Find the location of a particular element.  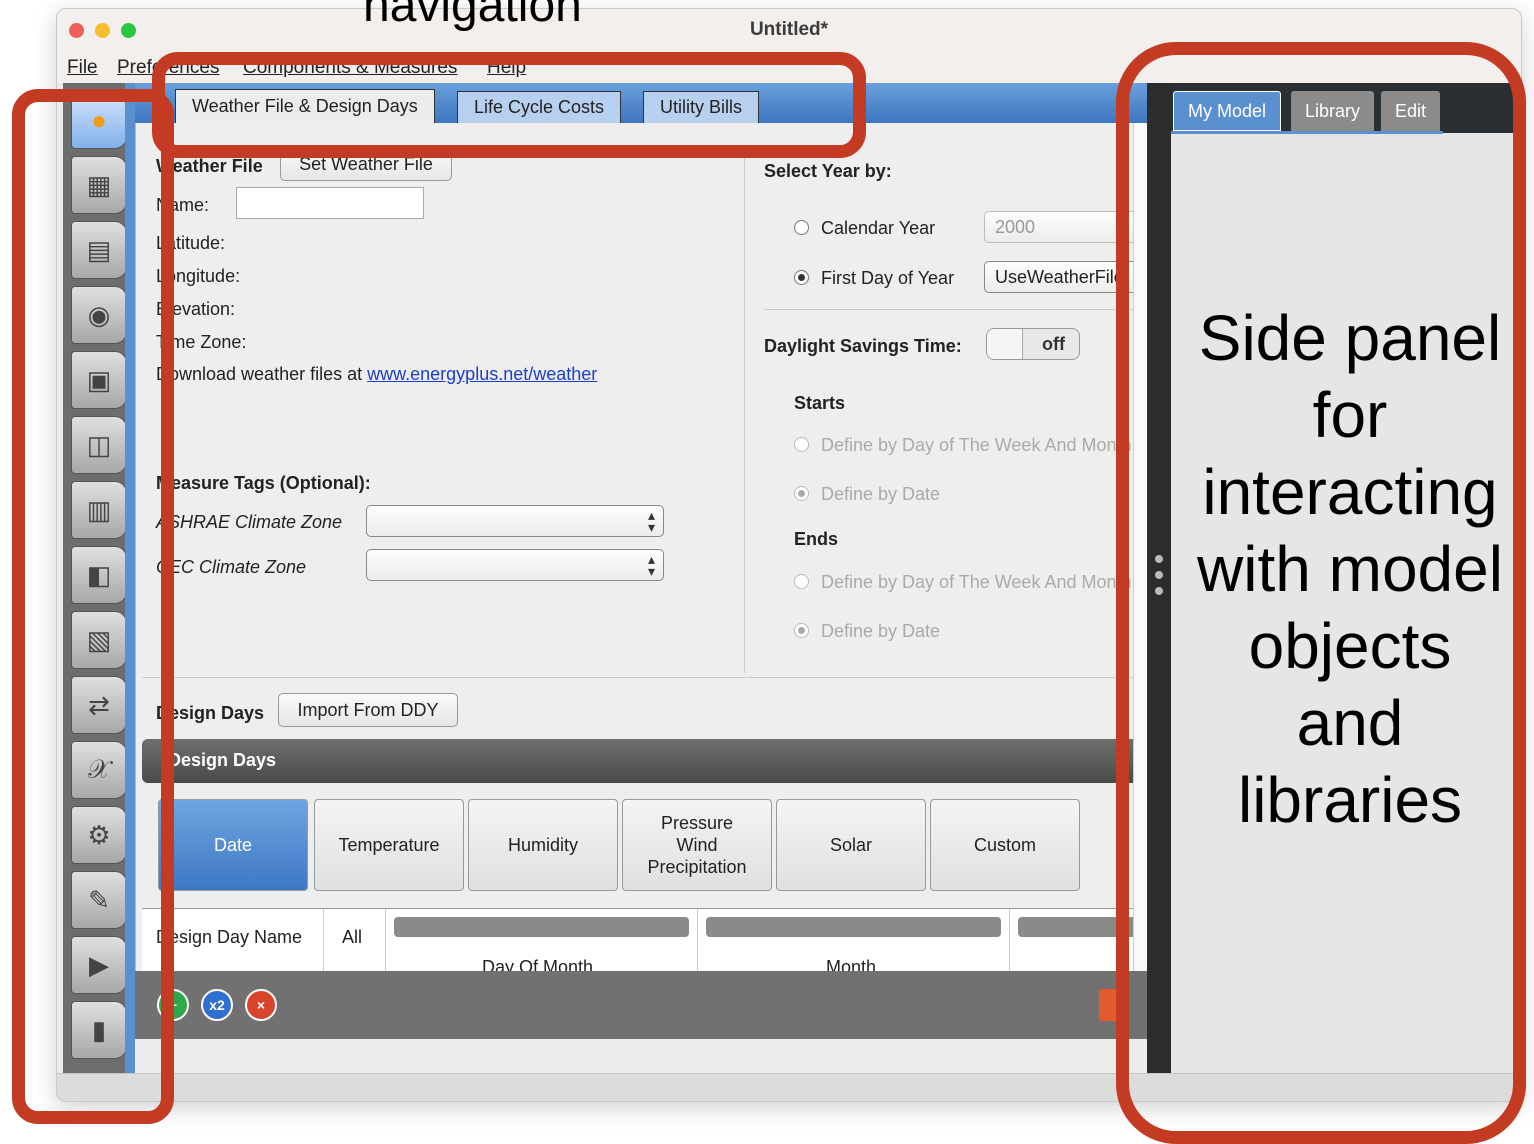

calendar-year-radio is located at coordinates (801, 227).